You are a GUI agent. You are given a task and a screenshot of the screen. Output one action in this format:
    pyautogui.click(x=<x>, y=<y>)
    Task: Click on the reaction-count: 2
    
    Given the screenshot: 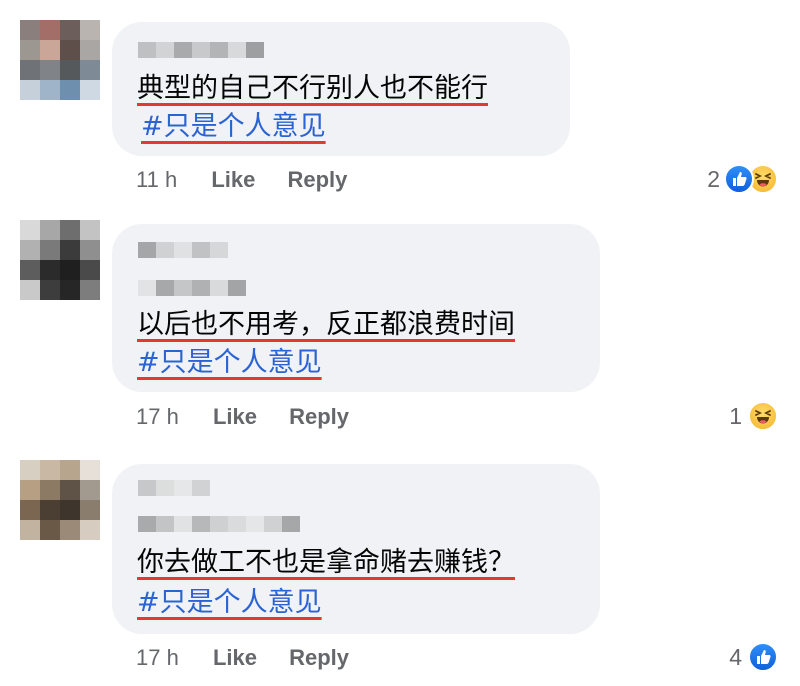 What is the action you would take?
    pyautogui.click(x=713, y=178)
    